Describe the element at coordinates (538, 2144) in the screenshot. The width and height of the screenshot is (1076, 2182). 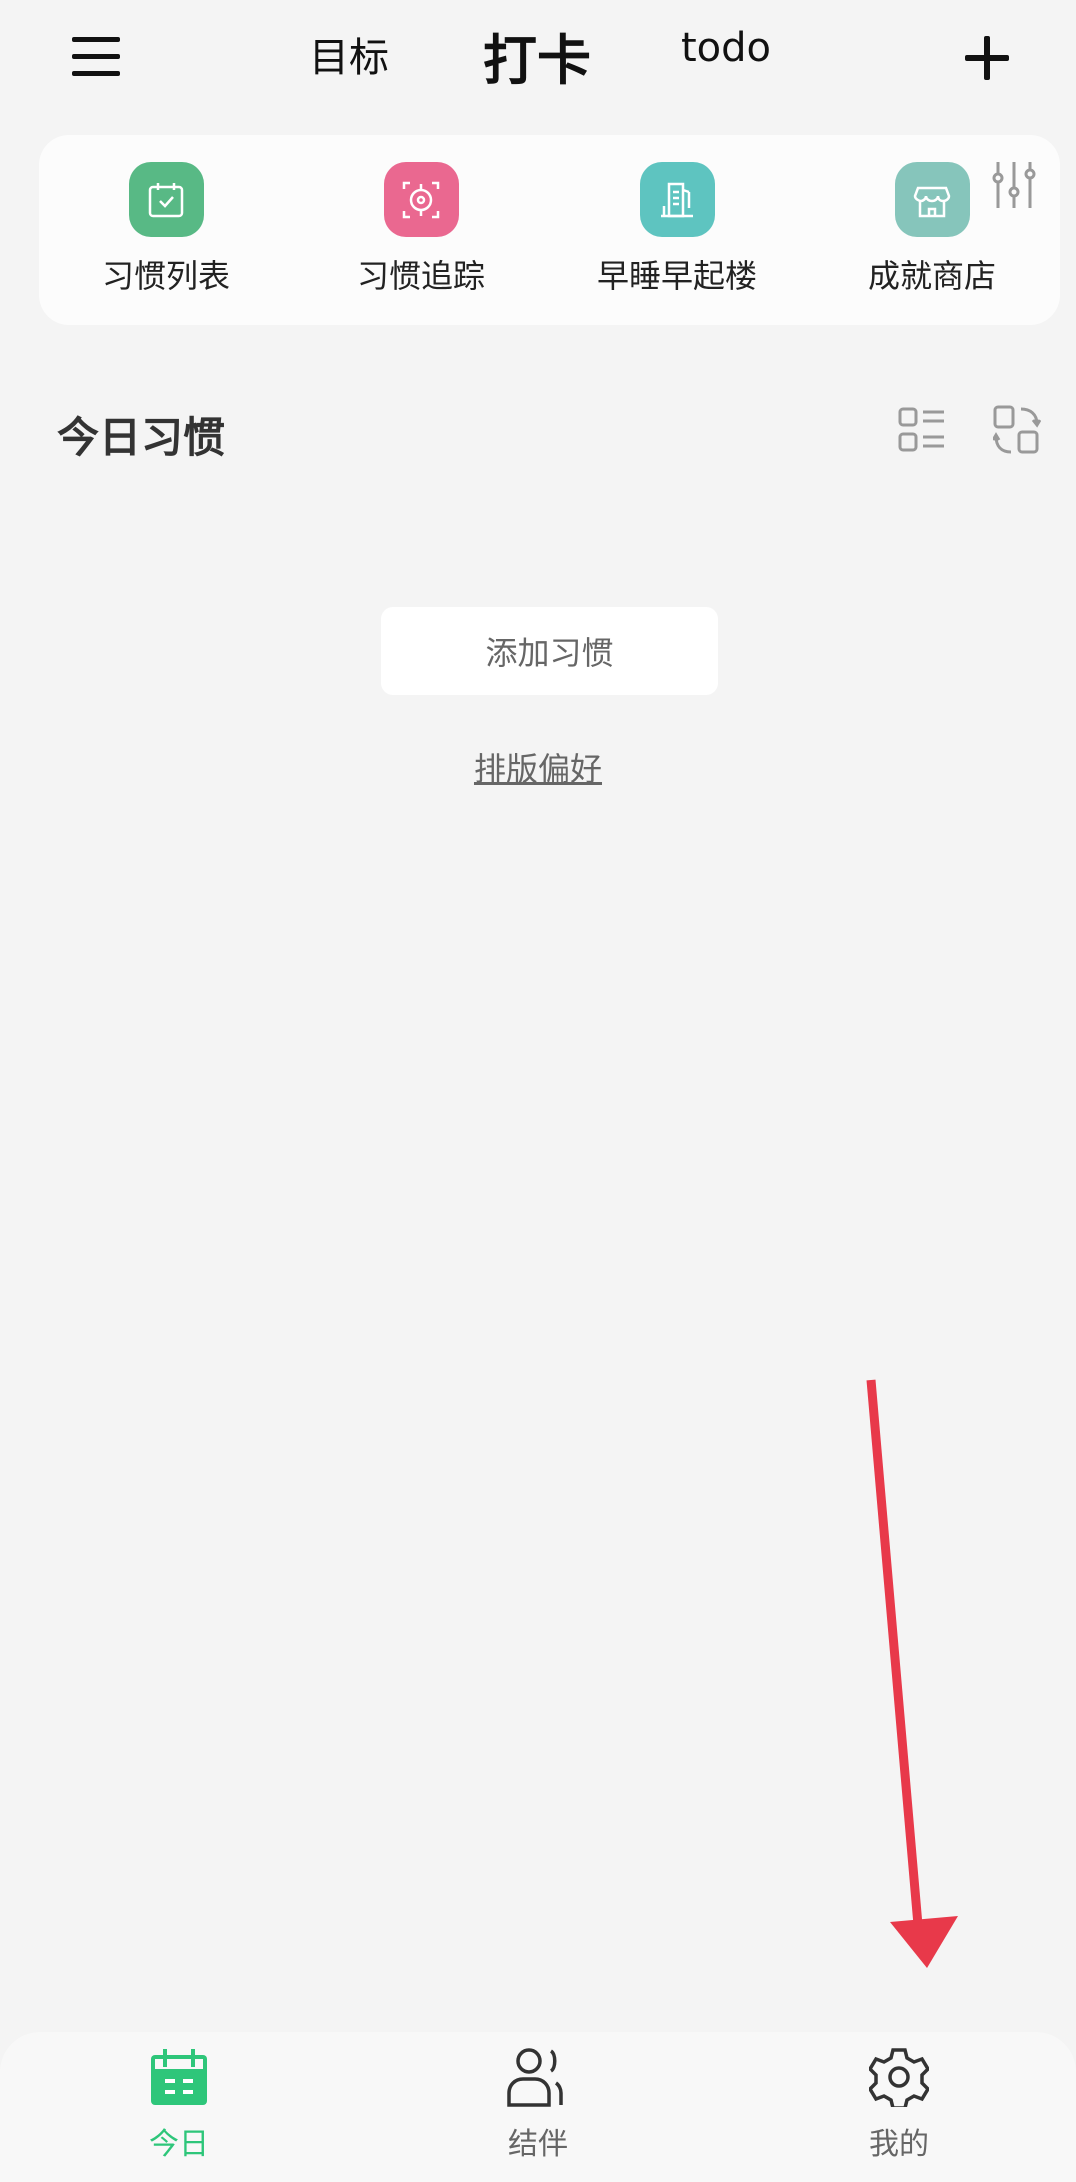
I see `nav-label: 结伴` at that location.